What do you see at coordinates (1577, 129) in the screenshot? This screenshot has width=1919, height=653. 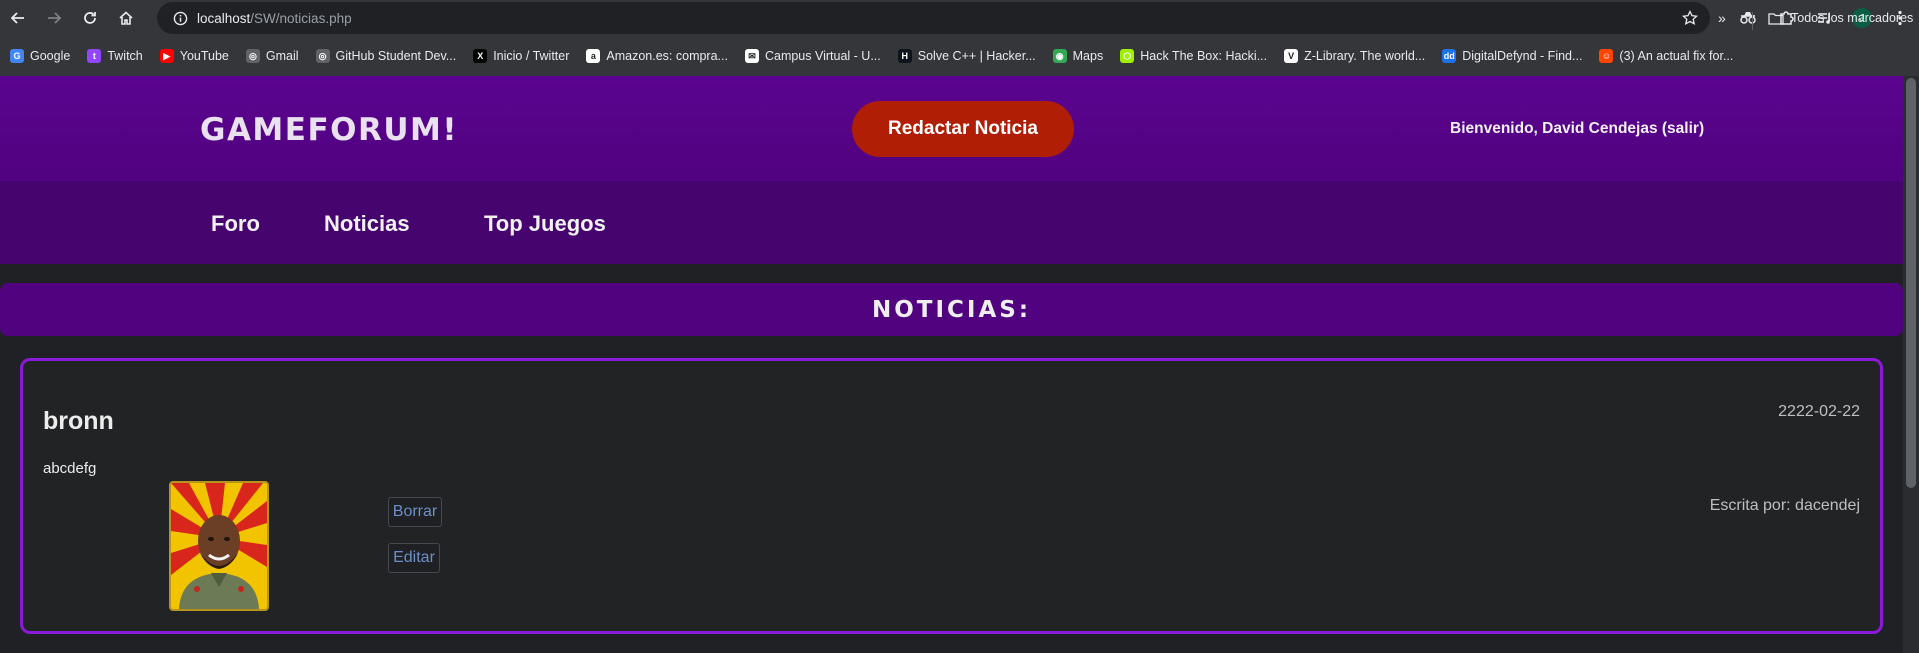 I see `welcome-logout-link: Bienvenido, David Cendejas (salir)` at bounding box center [1577, 129].